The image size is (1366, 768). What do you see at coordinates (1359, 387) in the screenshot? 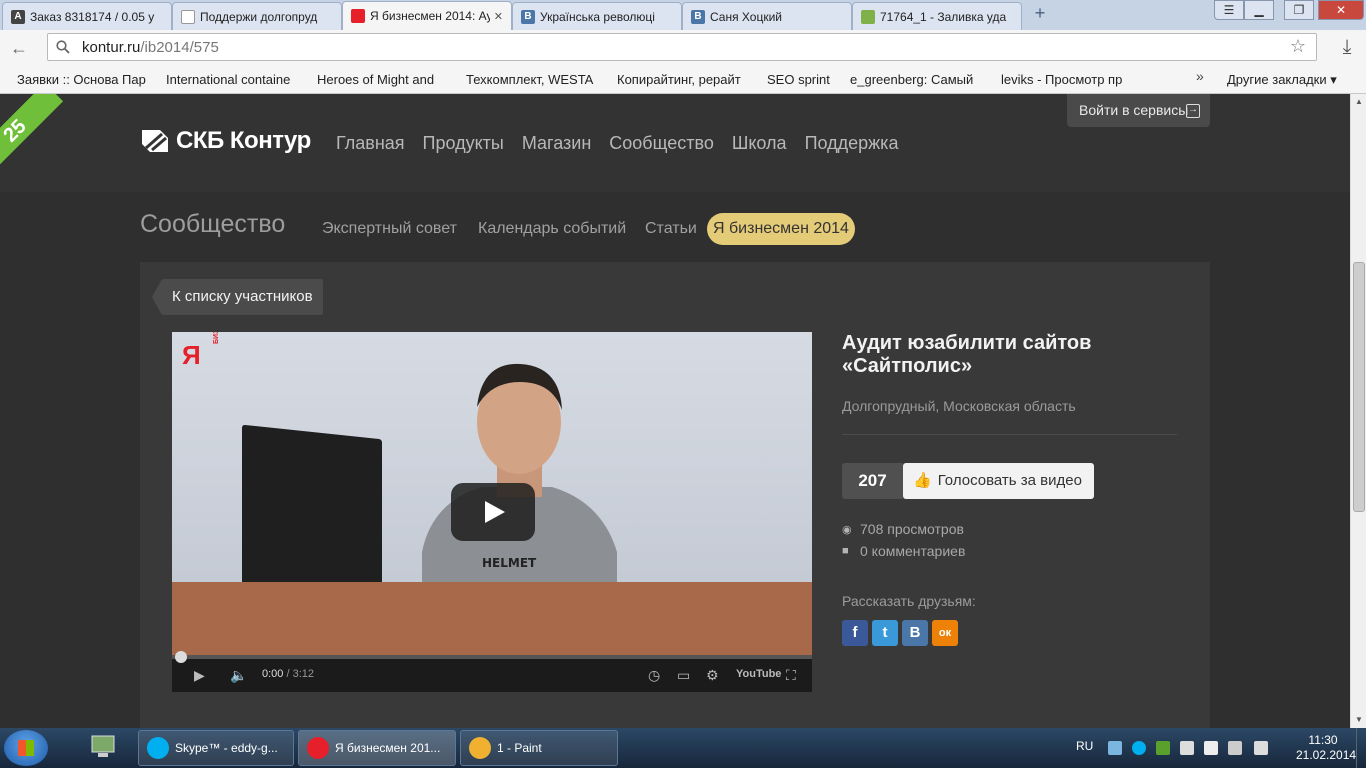
I see `scrollbar-thumb` at bounding box center [1359, 387].